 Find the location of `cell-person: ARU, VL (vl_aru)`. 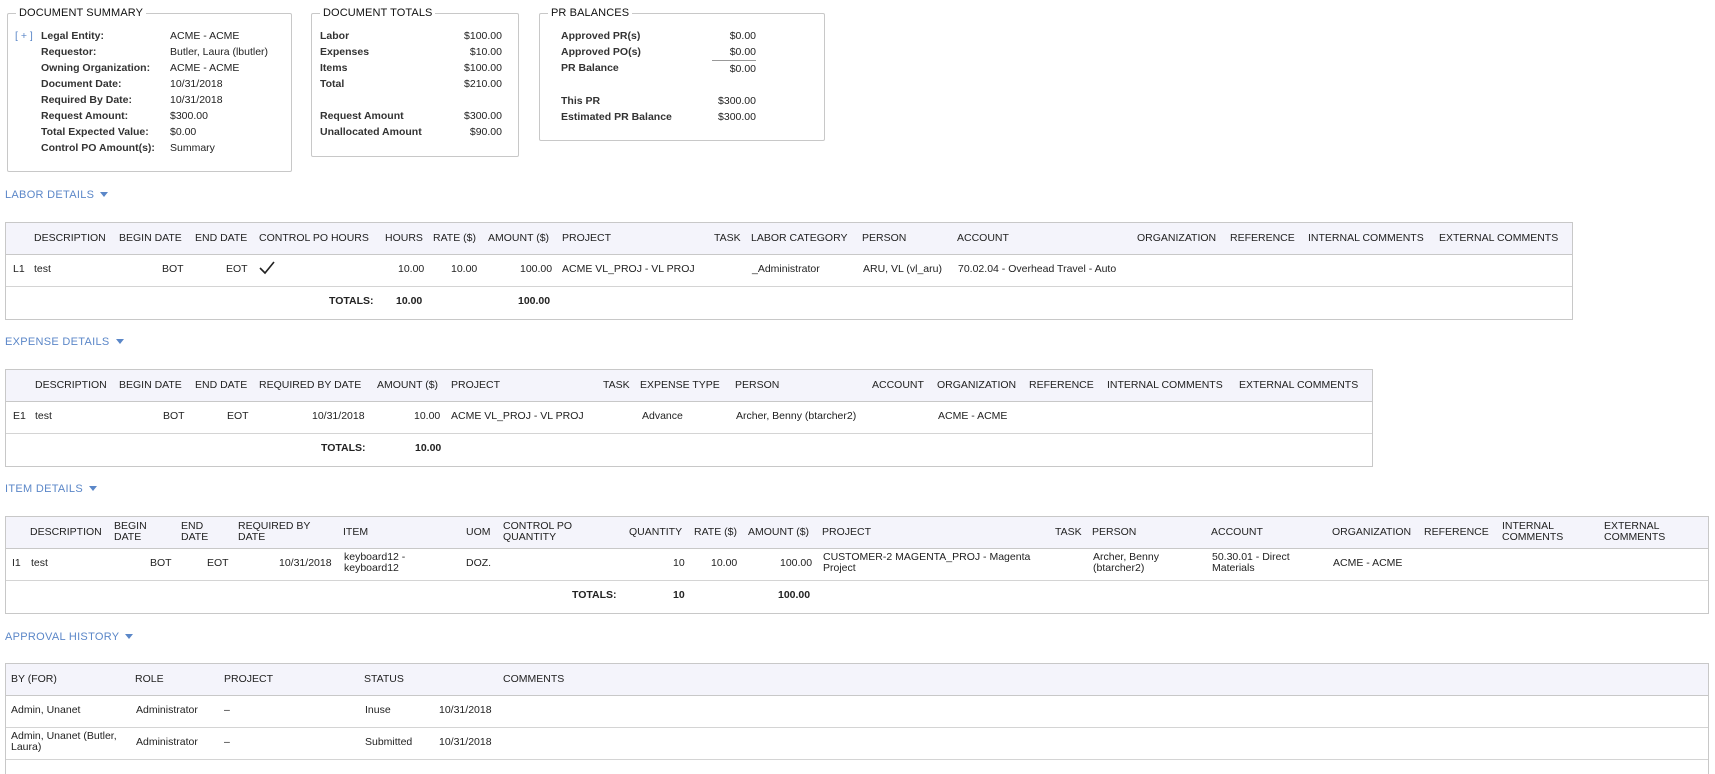

cell-person: ARU, VL (vl_aru) is located at coordinates (902, 269).